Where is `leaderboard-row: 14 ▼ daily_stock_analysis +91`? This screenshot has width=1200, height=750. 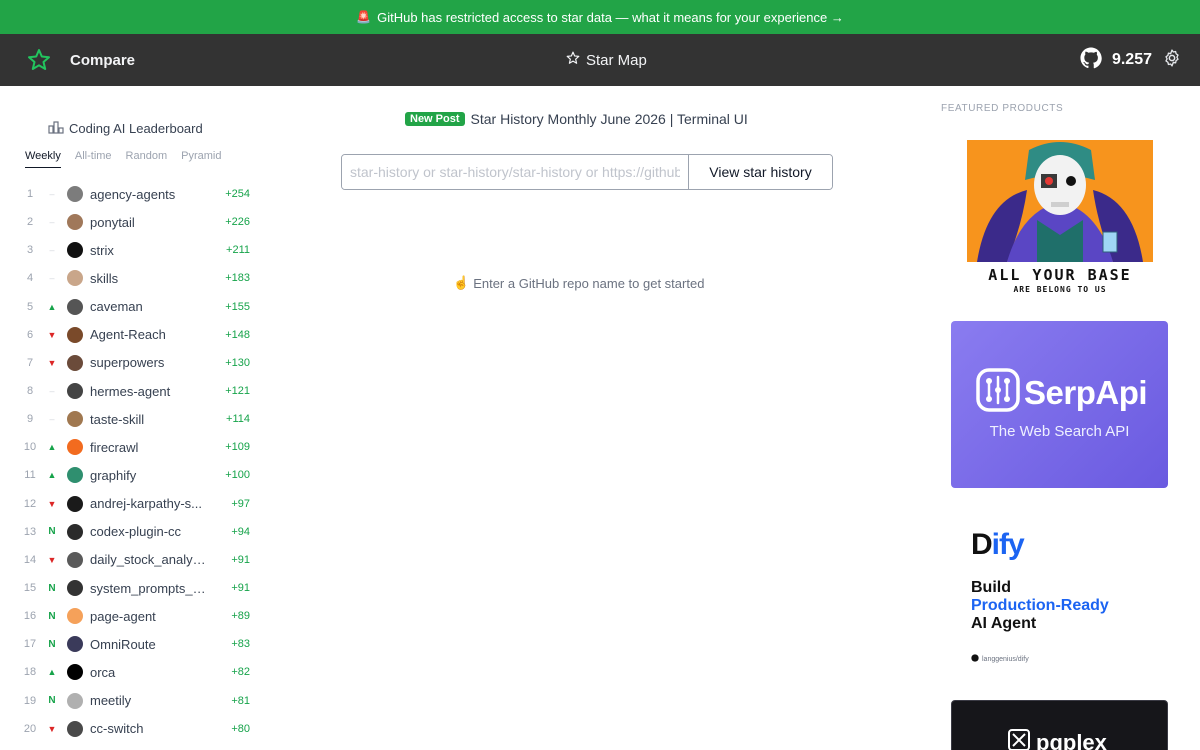 leaderboard-row: 14 ▼ daily_stock_analysis +91 is located at coordinates (135, 560).